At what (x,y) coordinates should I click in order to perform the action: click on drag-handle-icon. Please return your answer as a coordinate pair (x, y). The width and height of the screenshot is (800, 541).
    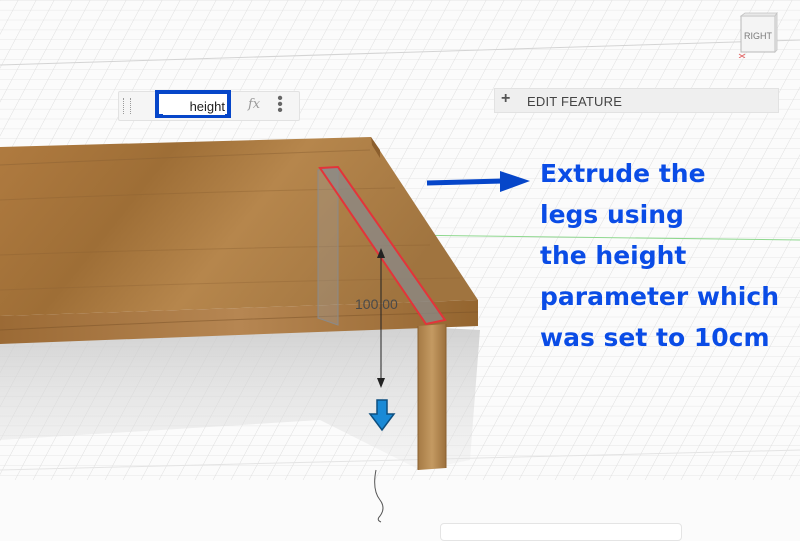
    Looking at the image, I should click on (127, 106).